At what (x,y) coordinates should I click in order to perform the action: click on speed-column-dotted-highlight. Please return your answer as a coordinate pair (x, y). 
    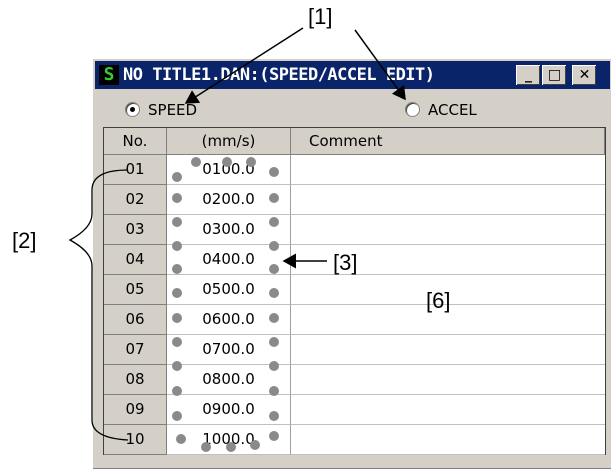
    Looking at the image, I should click on (225, 304).